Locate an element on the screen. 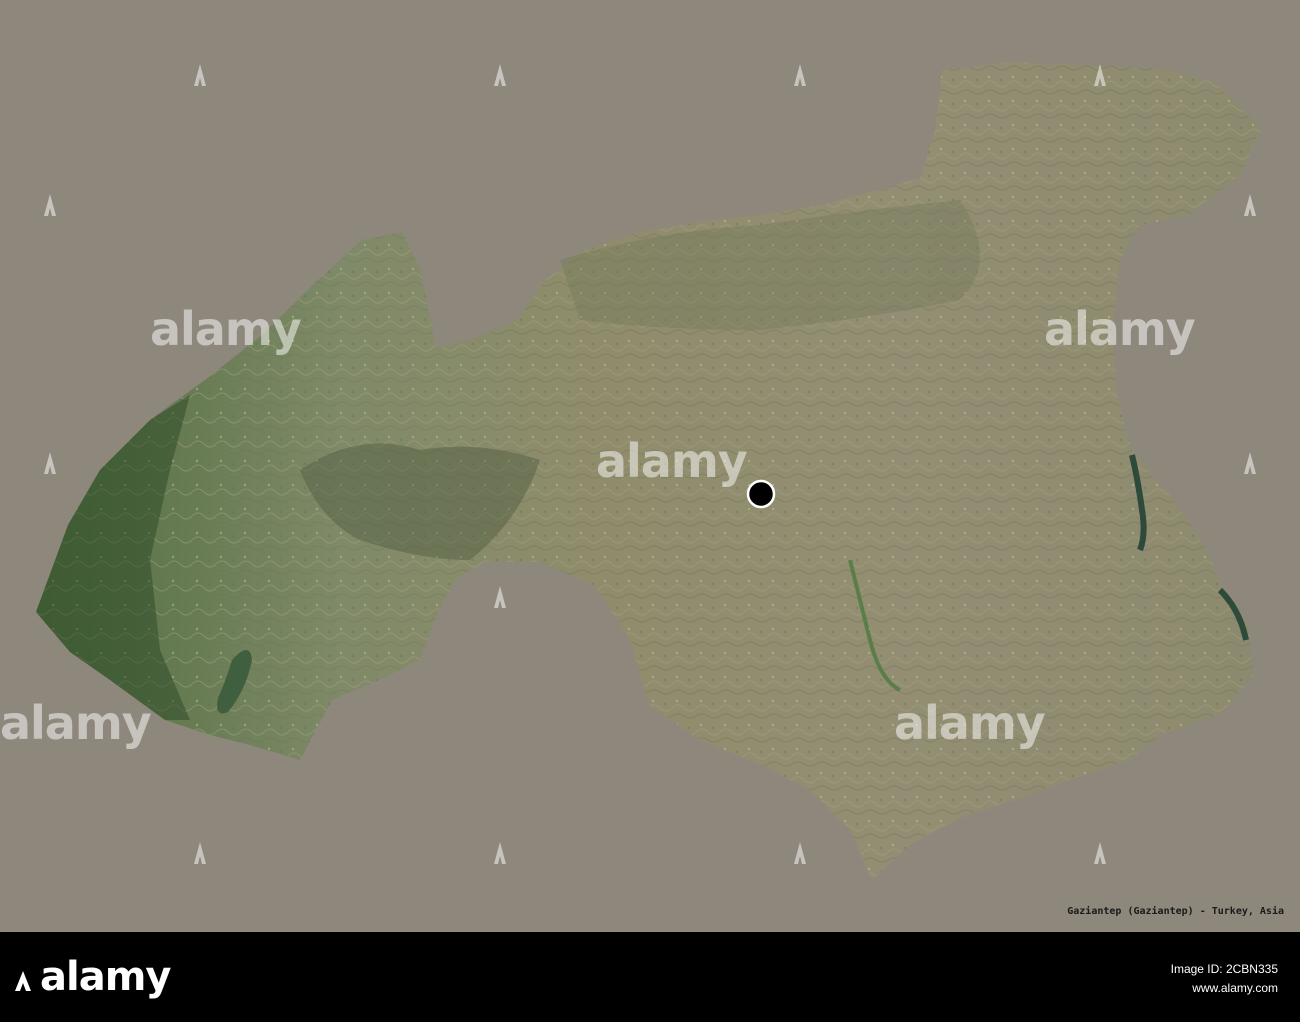 Image resolution: width=1300 pixels, height=1022 pixels. footer-bar: alamy Image ID: 2CBN335 www.alamy.com is located at coordinates (650, 977).